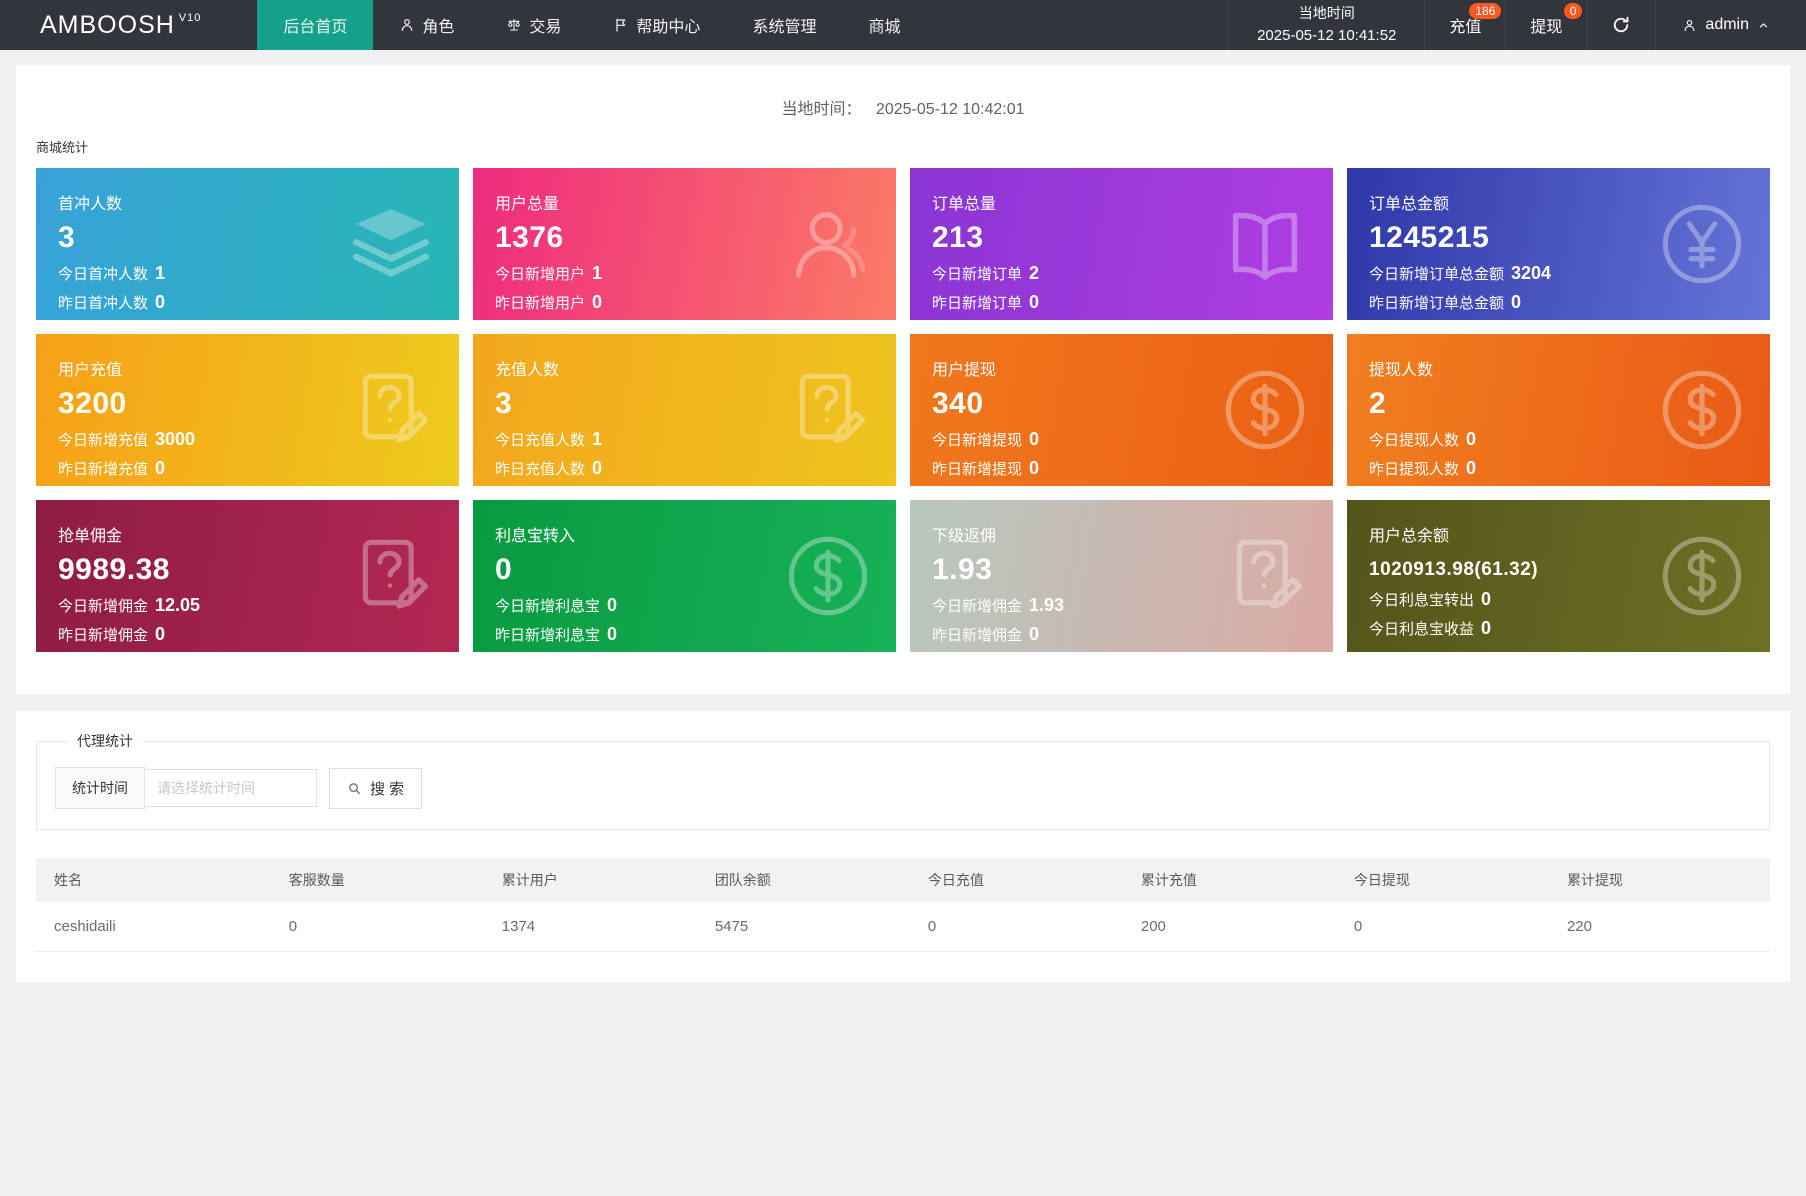 Image resolution: width=1806 pixels, height=1196 pixels. I want to click on nav-item-system: 系统管理, so click(784, 25).